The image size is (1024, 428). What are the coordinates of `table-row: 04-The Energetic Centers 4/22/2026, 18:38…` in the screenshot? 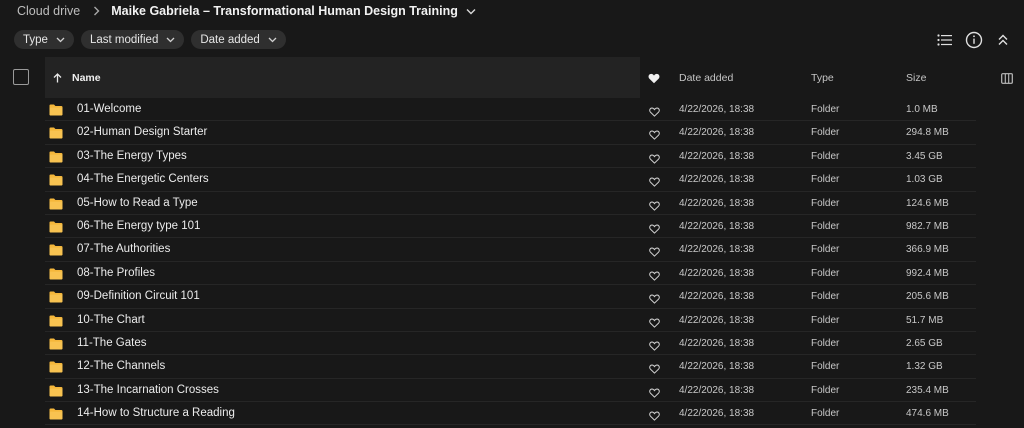 It's located at (512, 180).